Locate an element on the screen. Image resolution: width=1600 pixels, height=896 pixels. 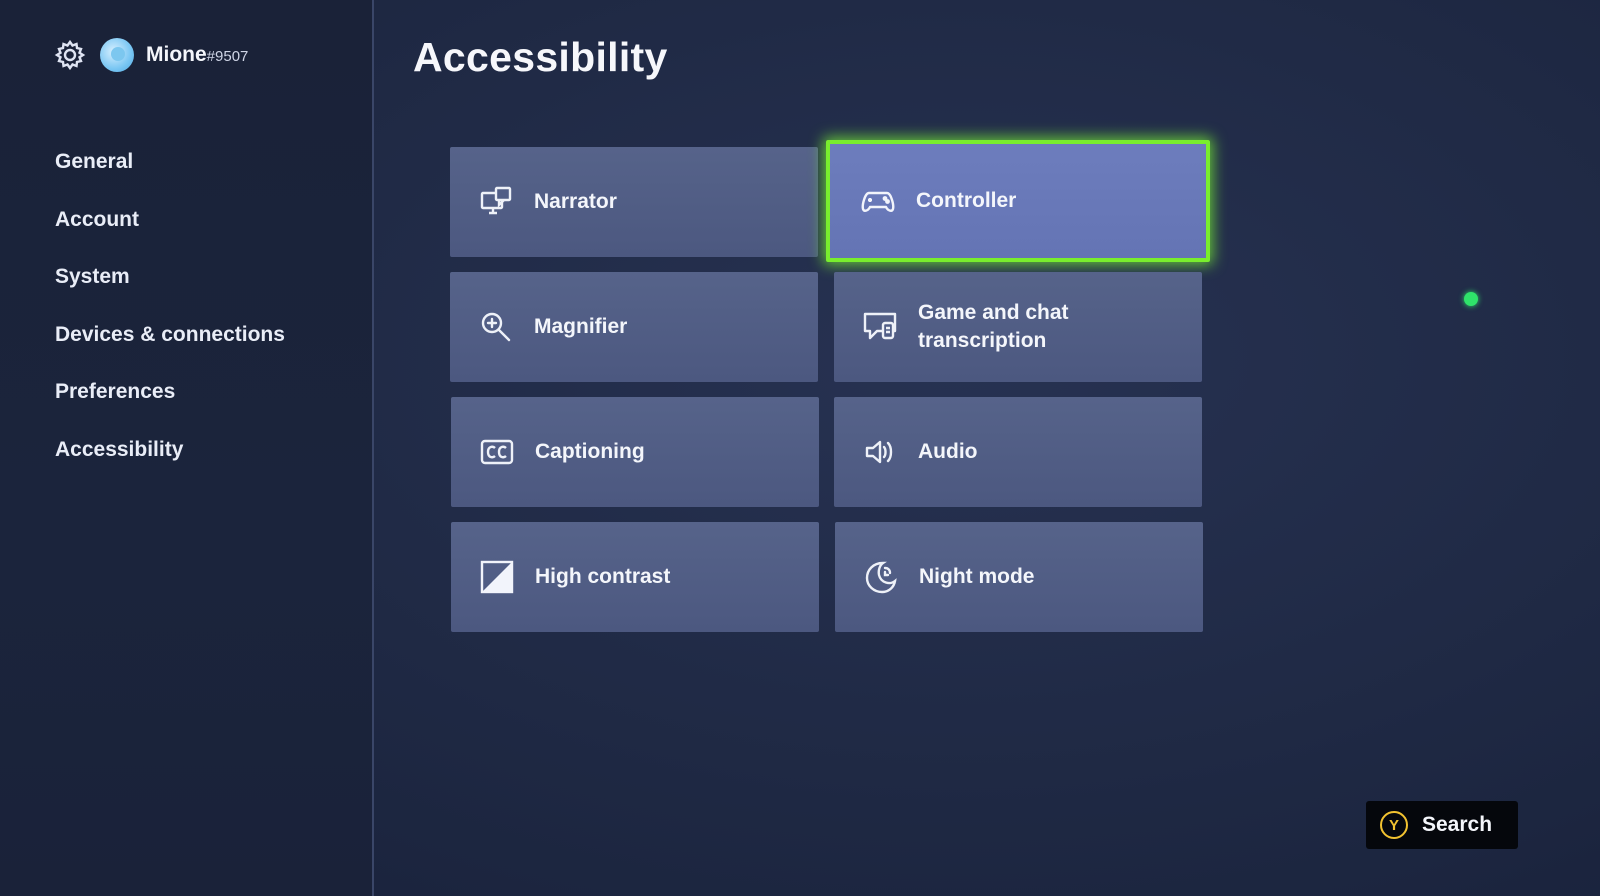
high-contrast-icon is located at coordinates (497, 577).